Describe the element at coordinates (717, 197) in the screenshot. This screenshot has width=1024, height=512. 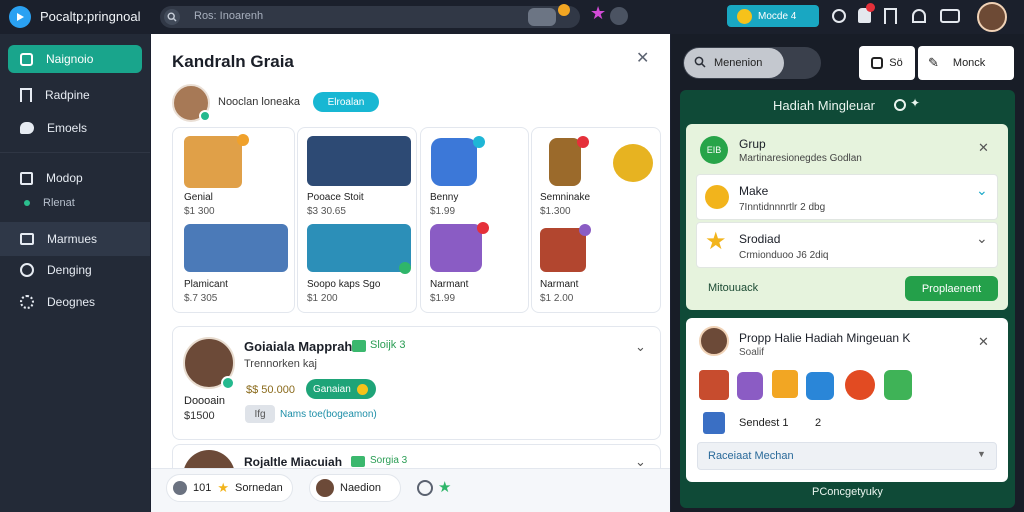
I see `badge-icon` at that location.